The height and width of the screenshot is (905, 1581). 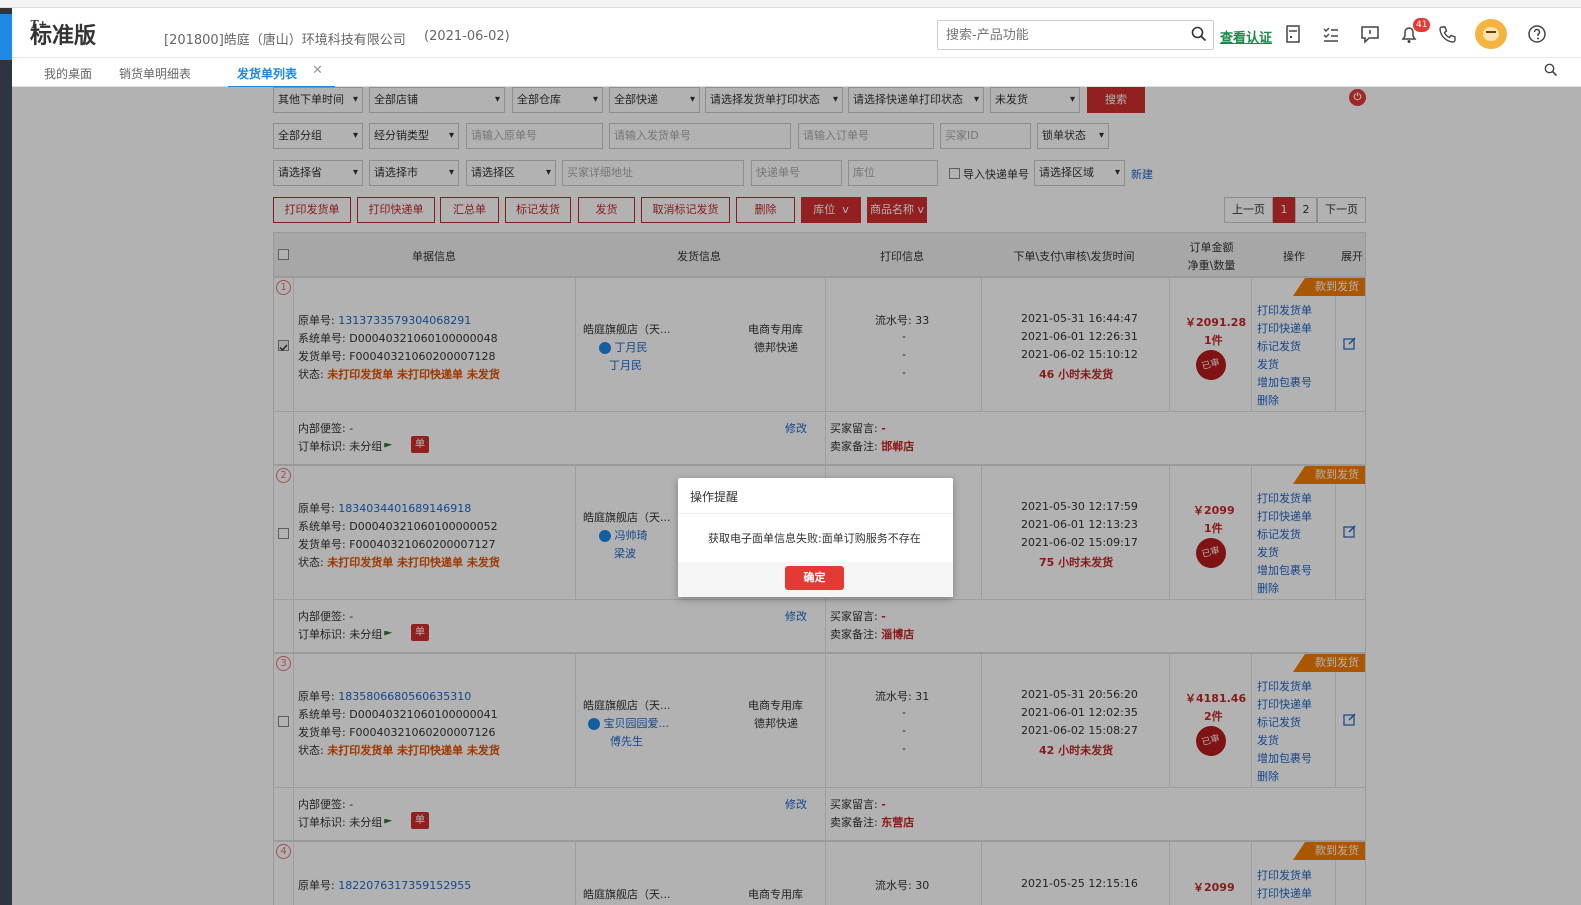 I want to click on account-date: (2021-06-02), so click(x=467, y=36).